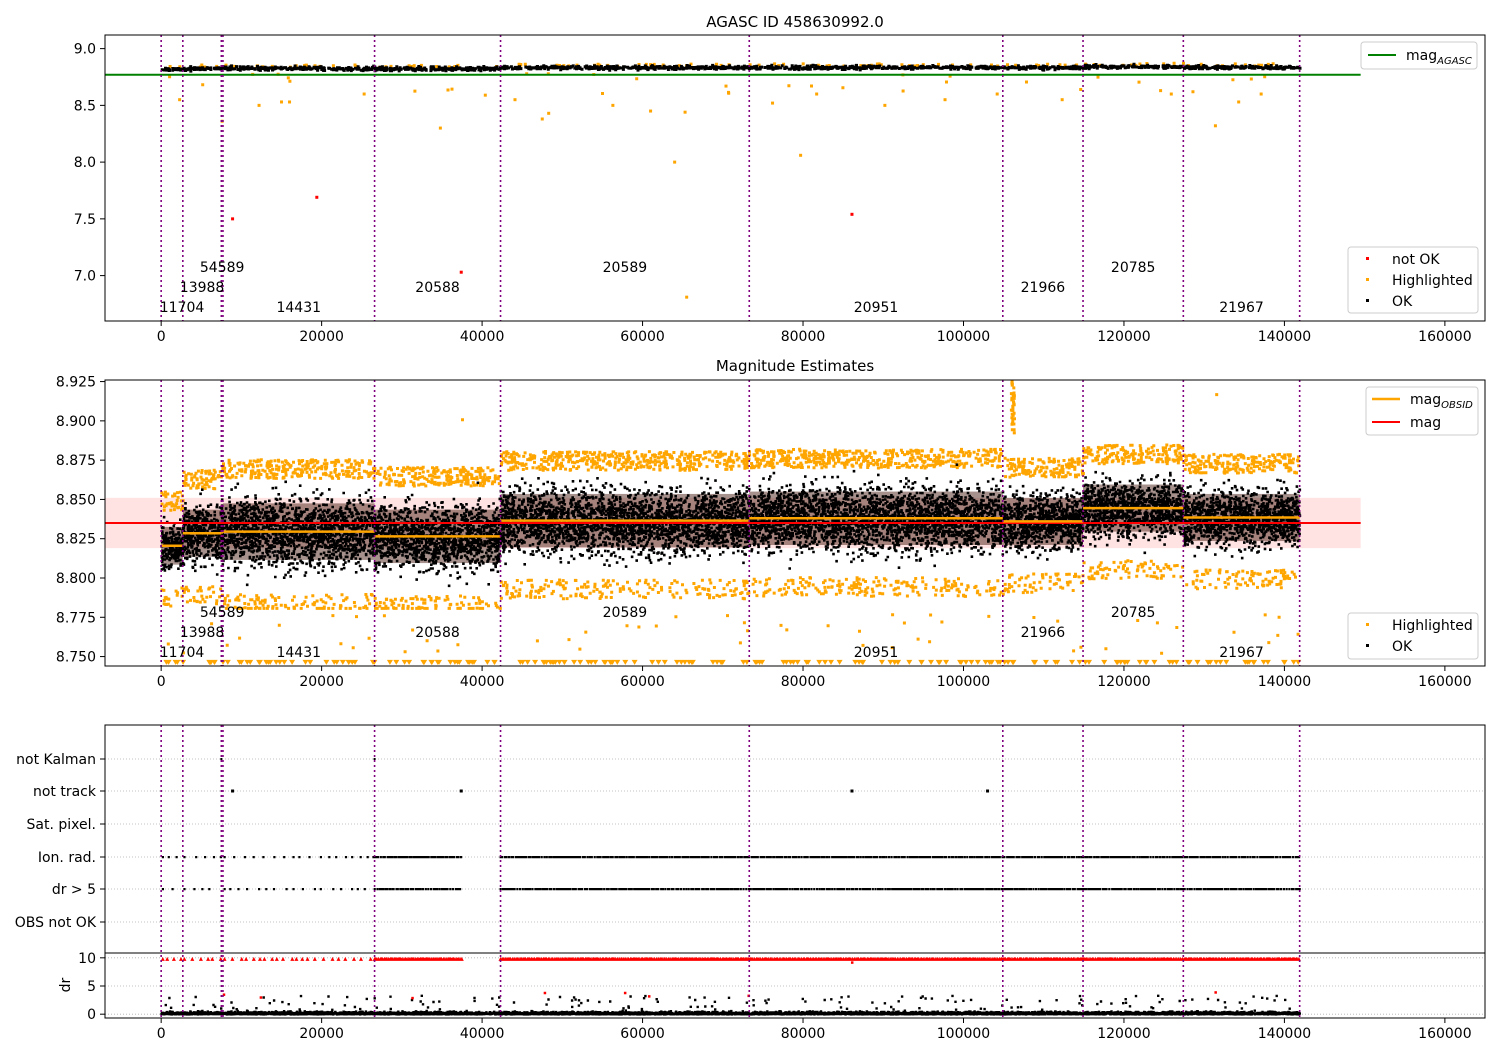 The image size is (1500, 1050). Describe the element at coordinates (76, 579) in the screenshot. I see `y-tick-label: 8.800` at that location.